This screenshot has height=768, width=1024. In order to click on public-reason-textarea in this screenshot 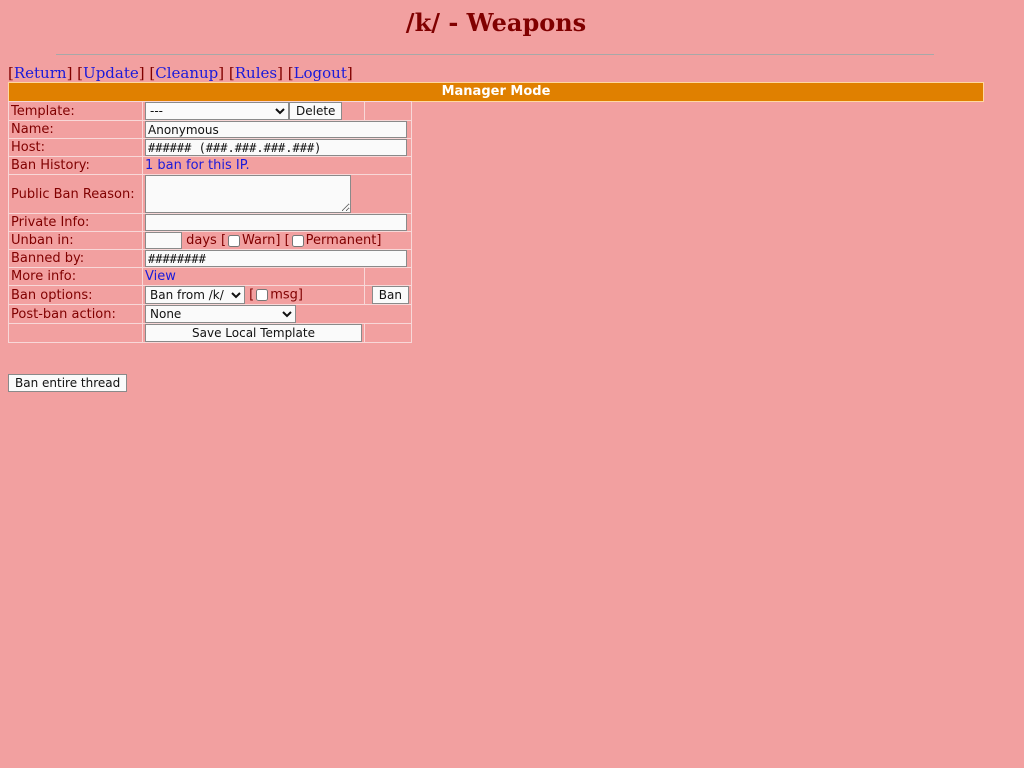, I will do `click(248, 194)`.